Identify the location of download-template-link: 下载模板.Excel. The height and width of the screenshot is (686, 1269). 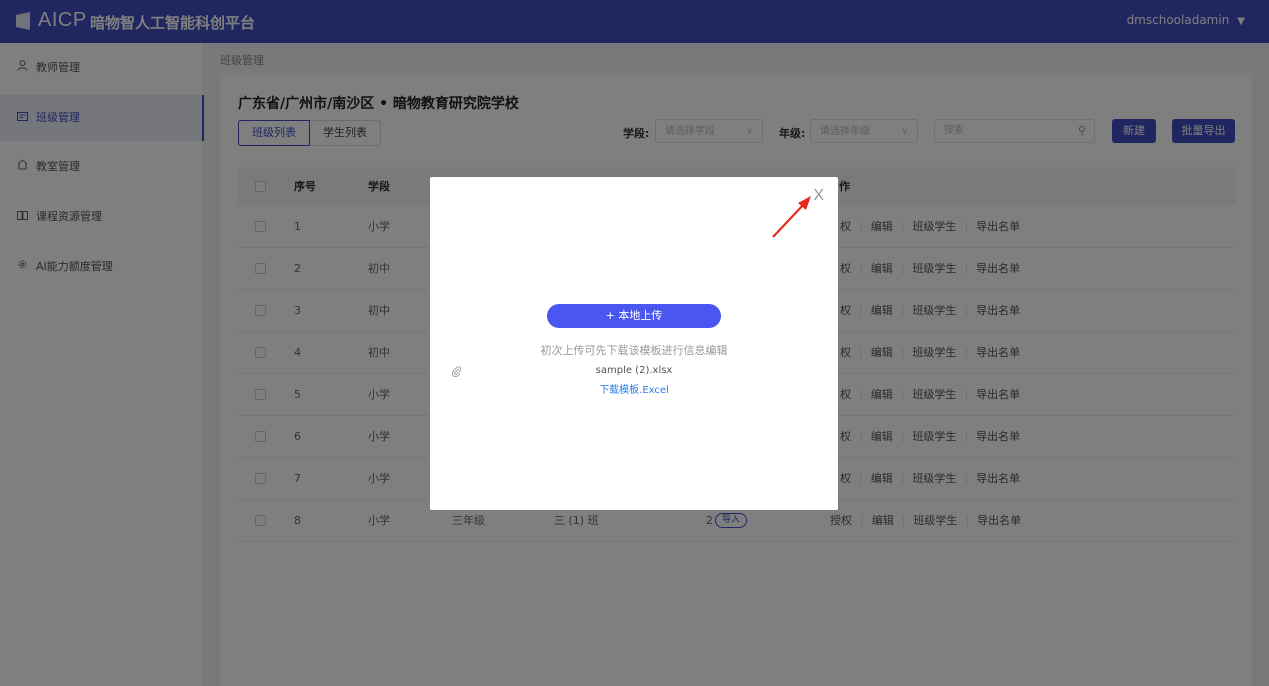
(634, 388).